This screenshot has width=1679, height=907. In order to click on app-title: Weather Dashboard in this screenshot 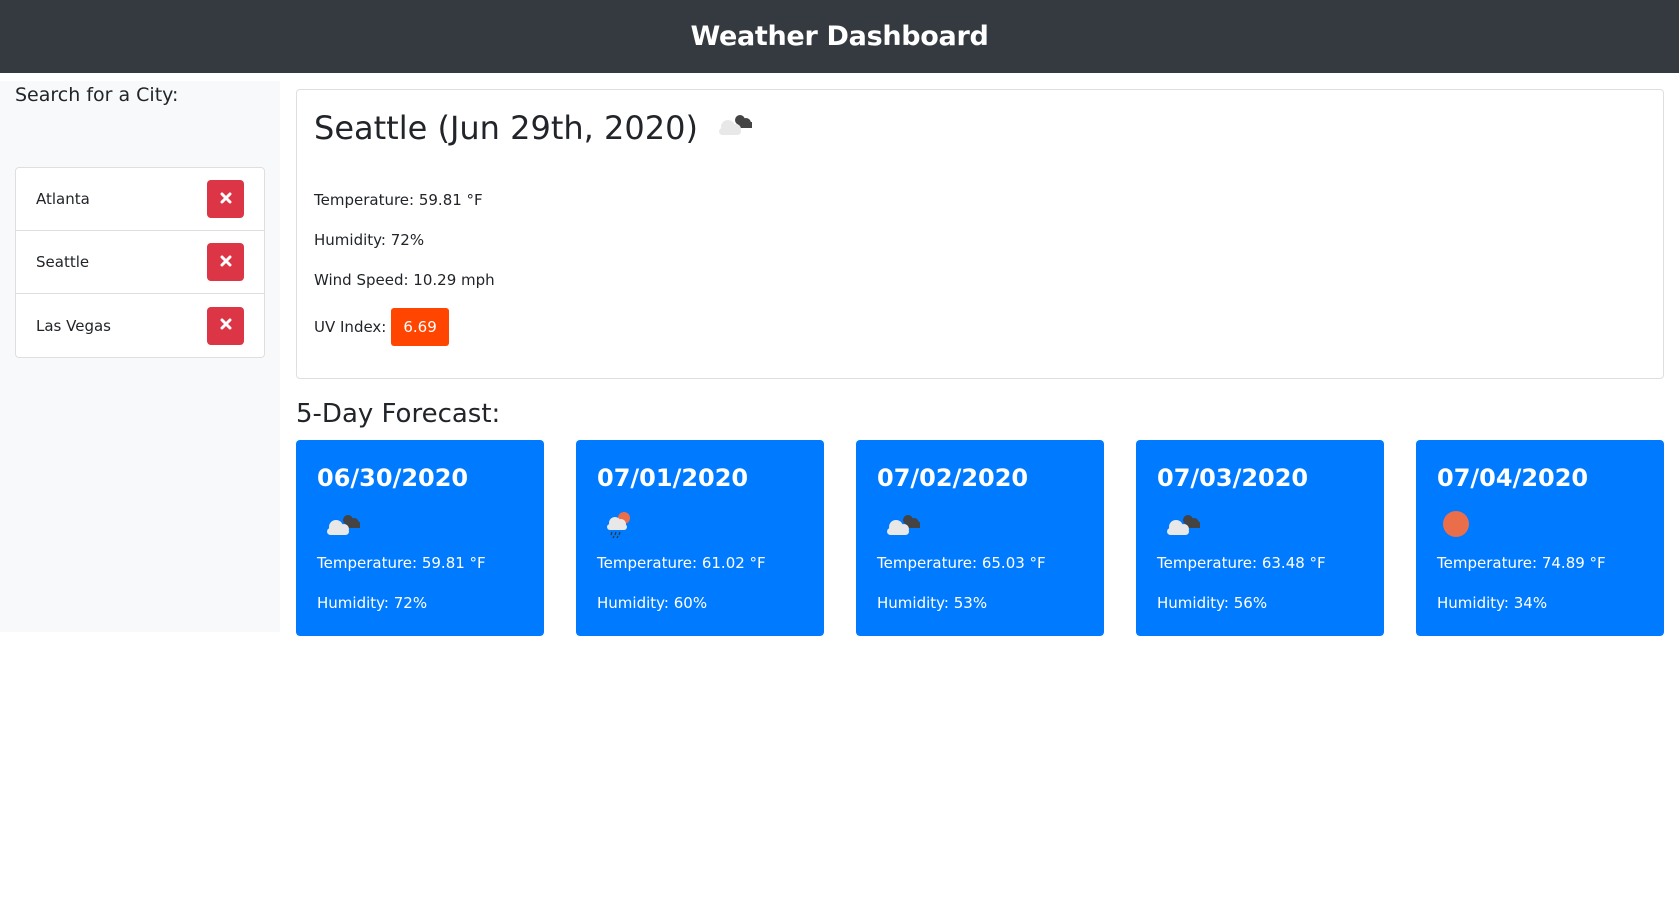, I will do `click(839, 36)`.